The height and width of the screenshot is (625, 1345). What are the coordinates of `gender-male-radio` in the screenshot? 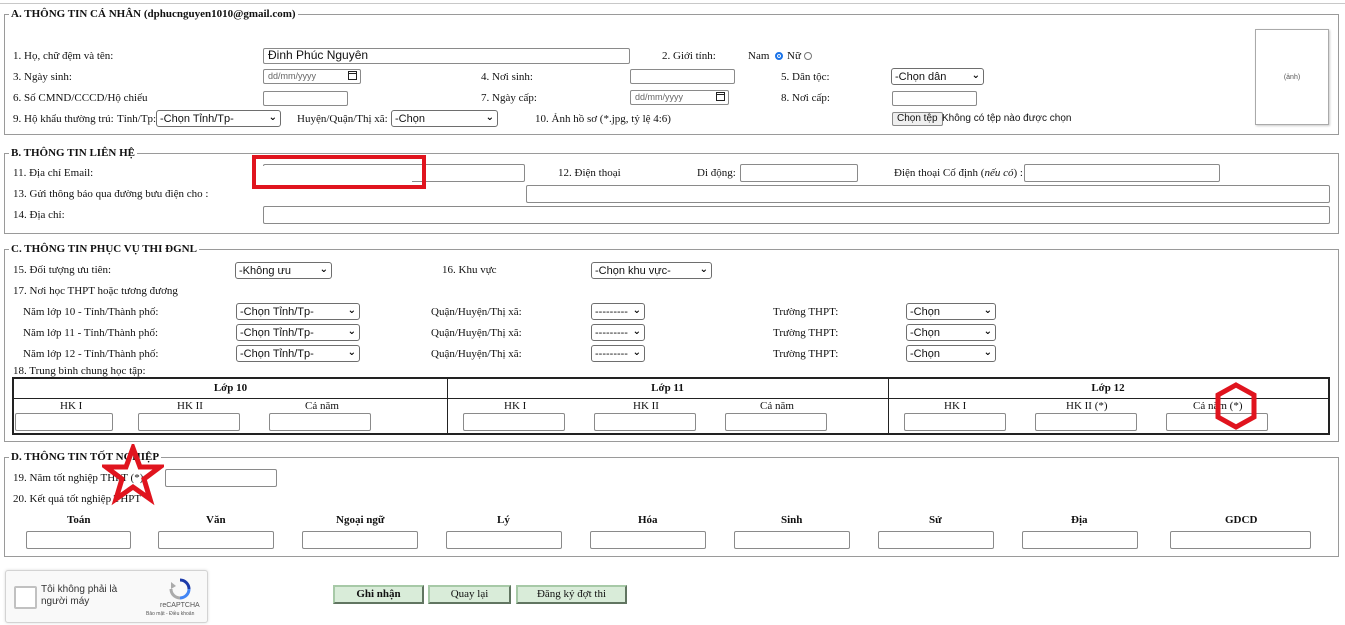 It's located at (779, 56).